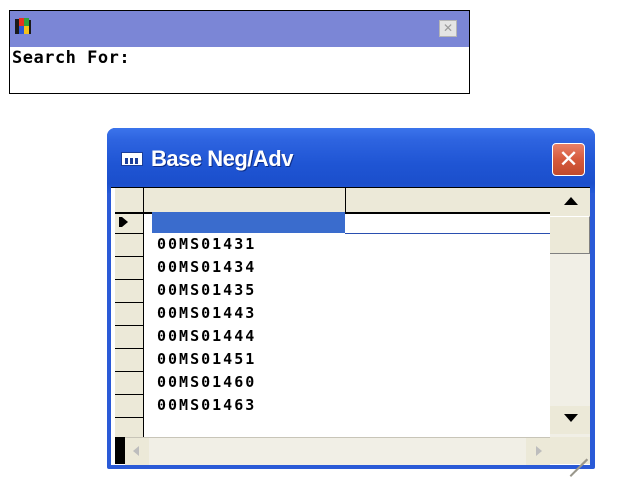  Describe the element at coordinates (206, 290) in the screenshot. I see `list-item: 00MS01435` at that location.